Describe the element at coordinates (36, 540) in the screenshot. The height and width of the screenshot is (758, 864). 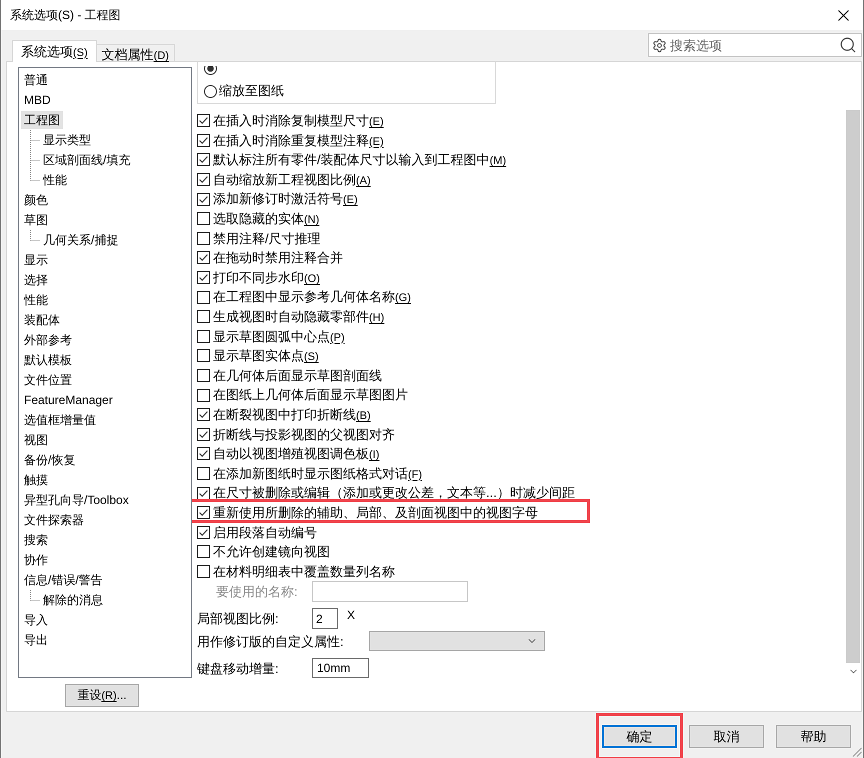
I see `tree-item: 搜索` at that location.